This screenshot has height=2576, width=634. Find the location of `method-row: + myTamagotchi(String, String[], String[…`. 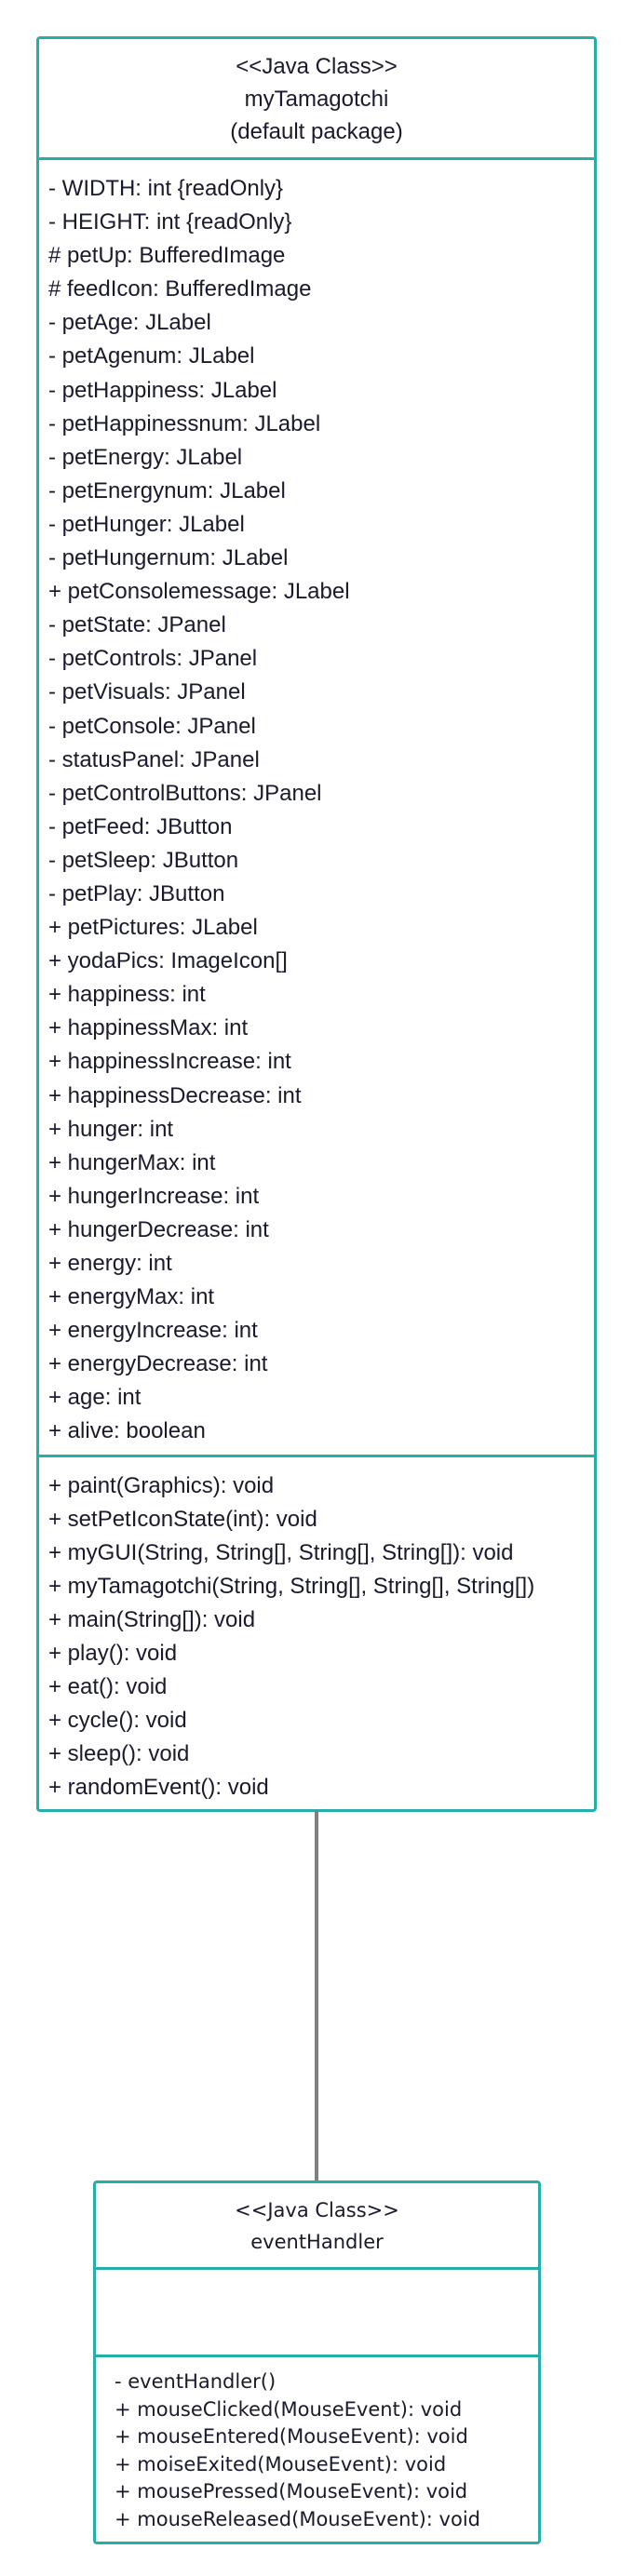

method-row: + myTamagotchi(String, String[], String[… is located at coordinates (291, 1586).